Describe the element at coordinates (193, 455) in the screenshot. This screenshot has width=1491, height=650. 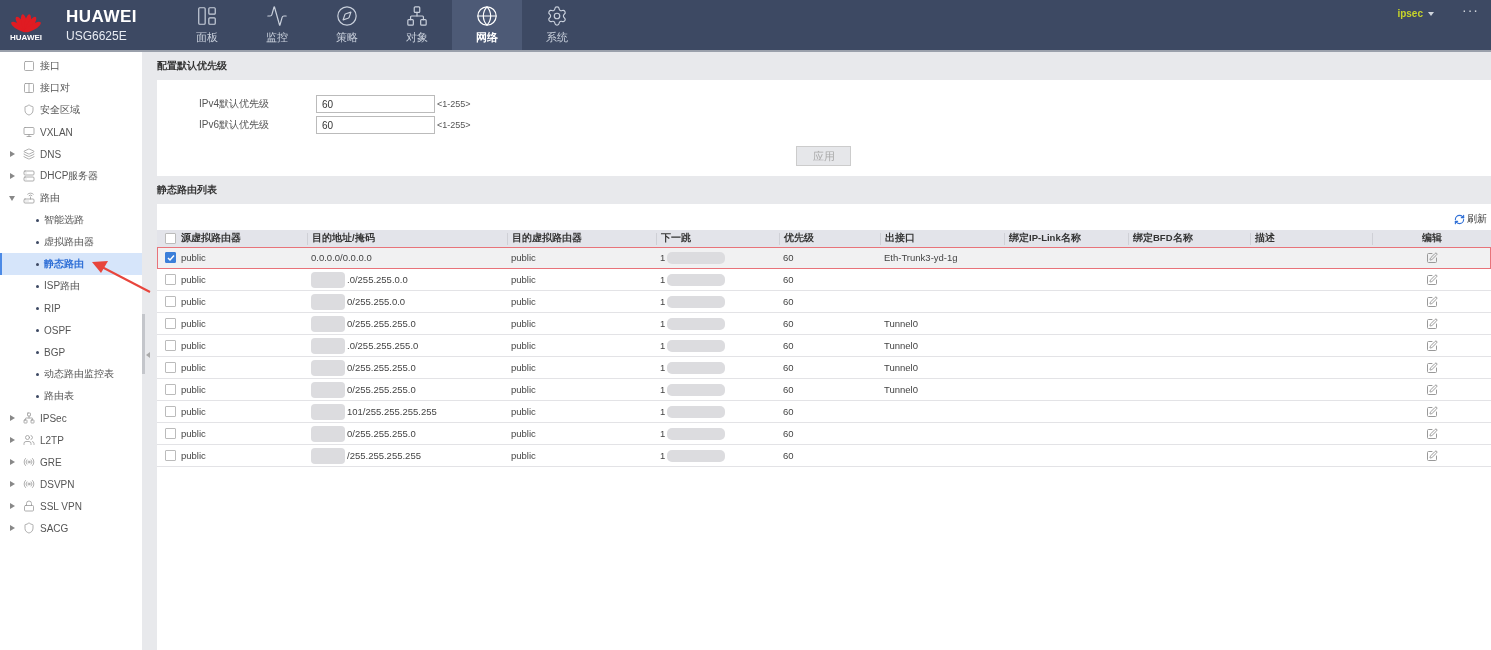
I see `table-cell: public` at that location.